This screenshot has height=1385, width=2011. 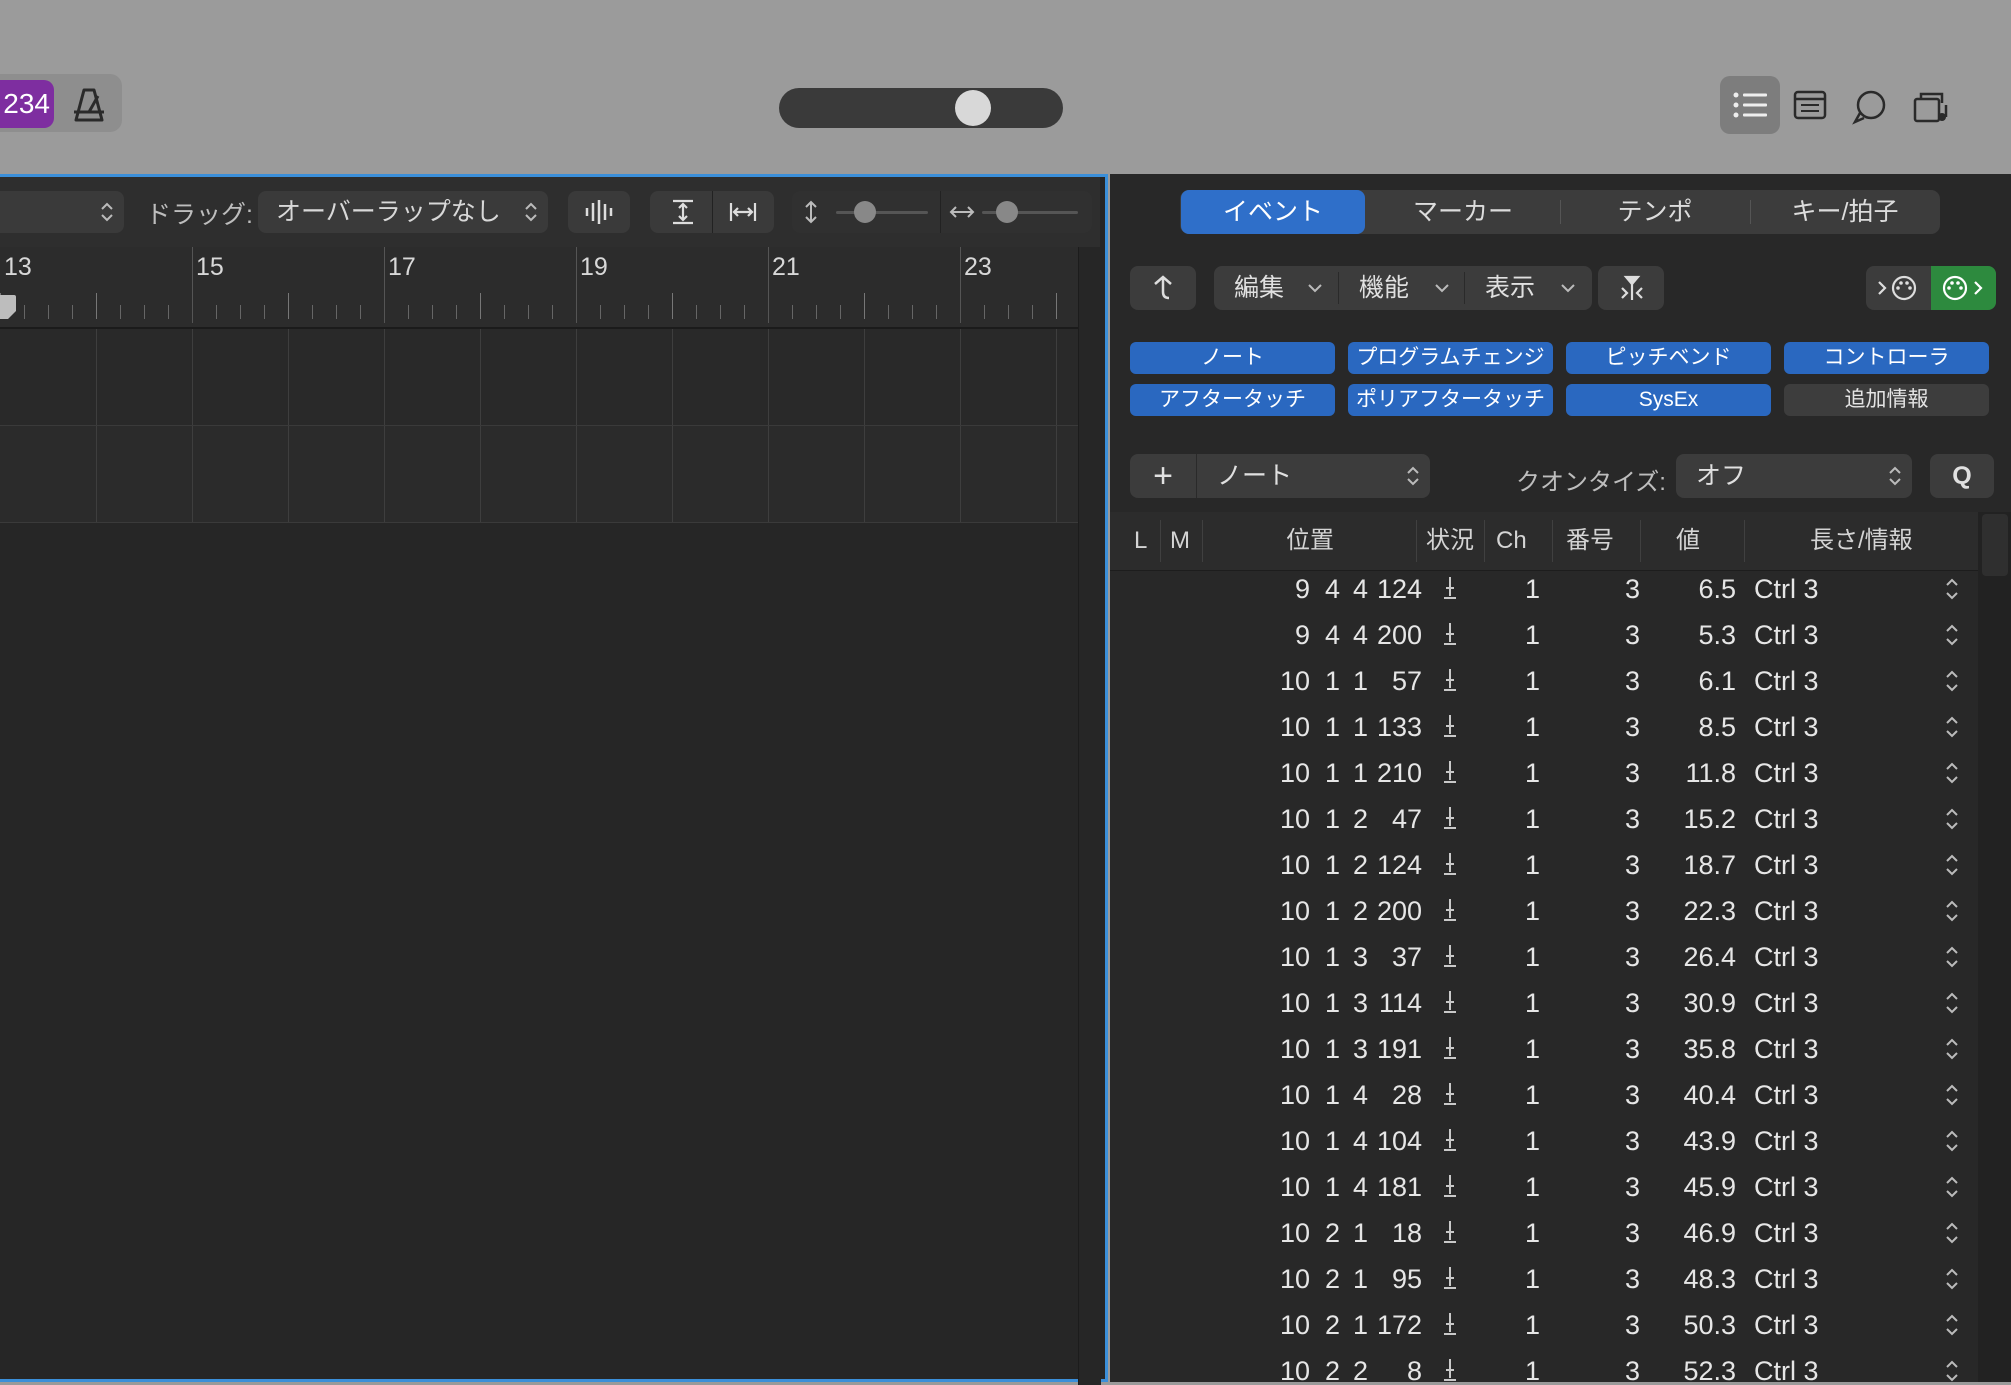 What do you see at coordinates (1688, 541) in the screenshot?
I see `col-value: 値` at bounding box center [1688, 541].